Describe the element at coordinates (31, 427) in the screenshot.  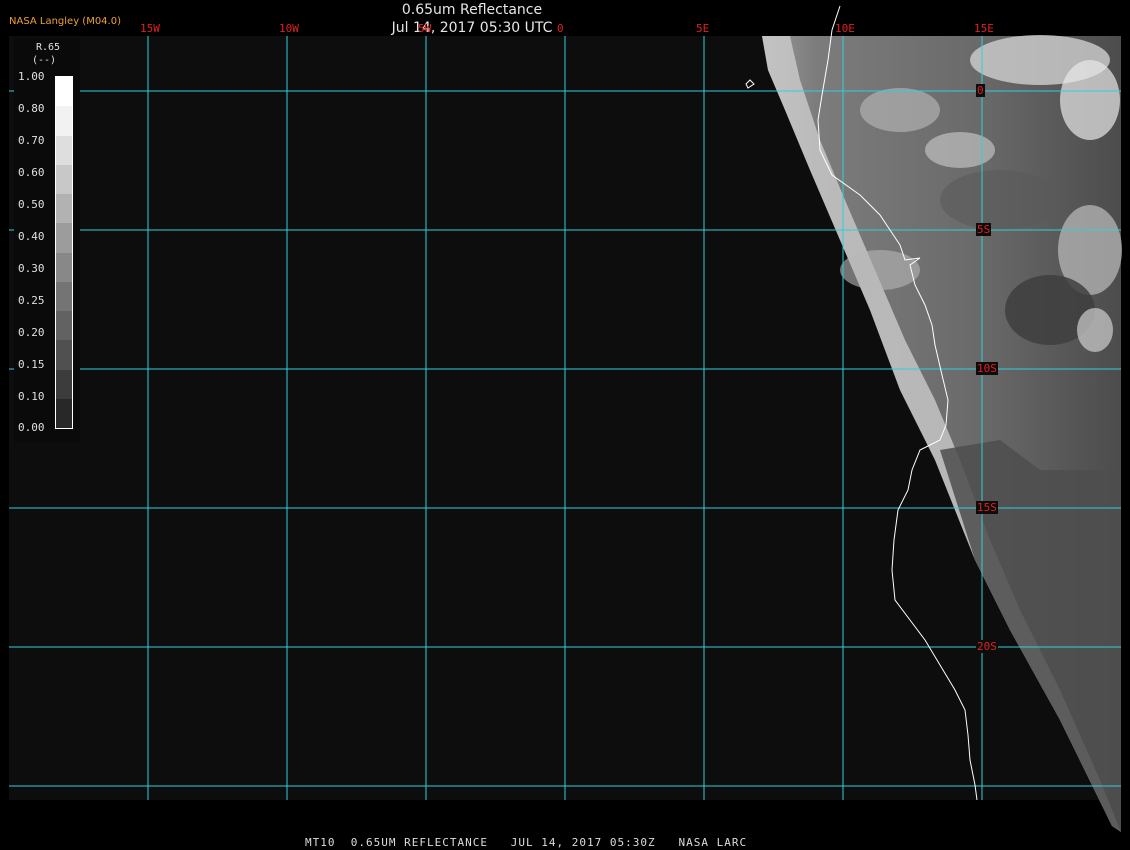
I see `legend-tick-label: 0.00` at that location.